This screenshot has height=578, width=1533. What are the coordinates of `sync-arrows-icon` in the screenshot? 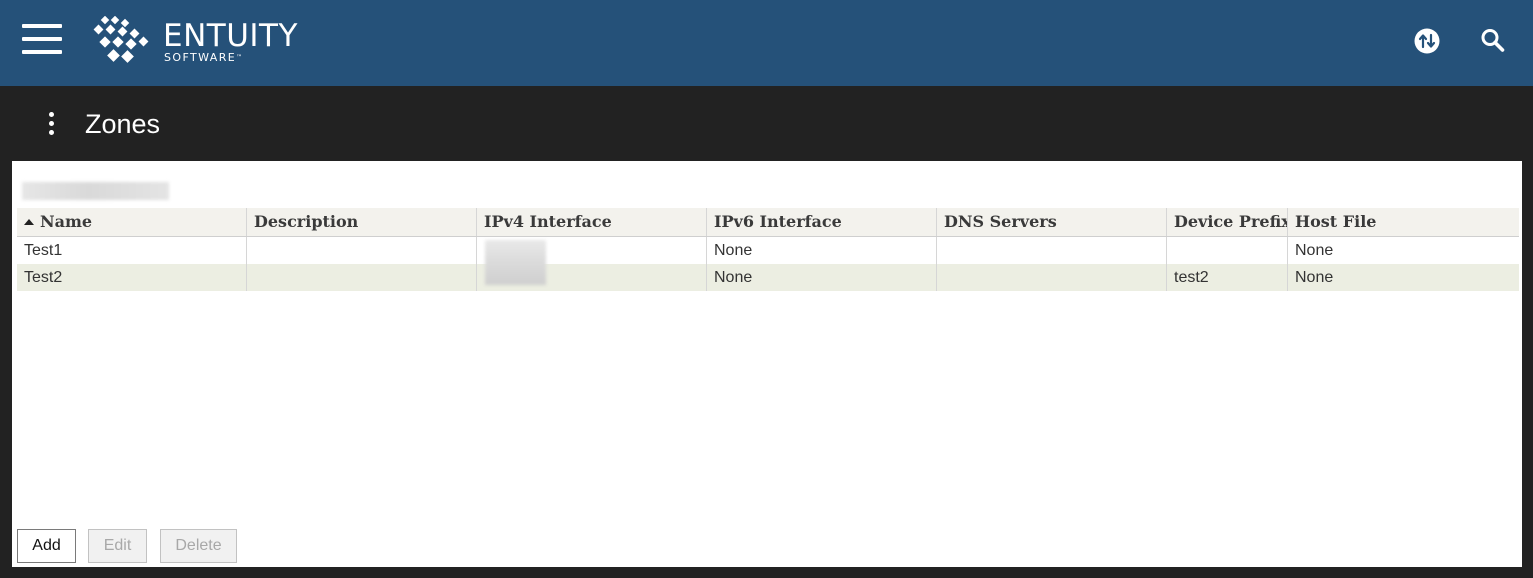 It's located at (1428, 41).